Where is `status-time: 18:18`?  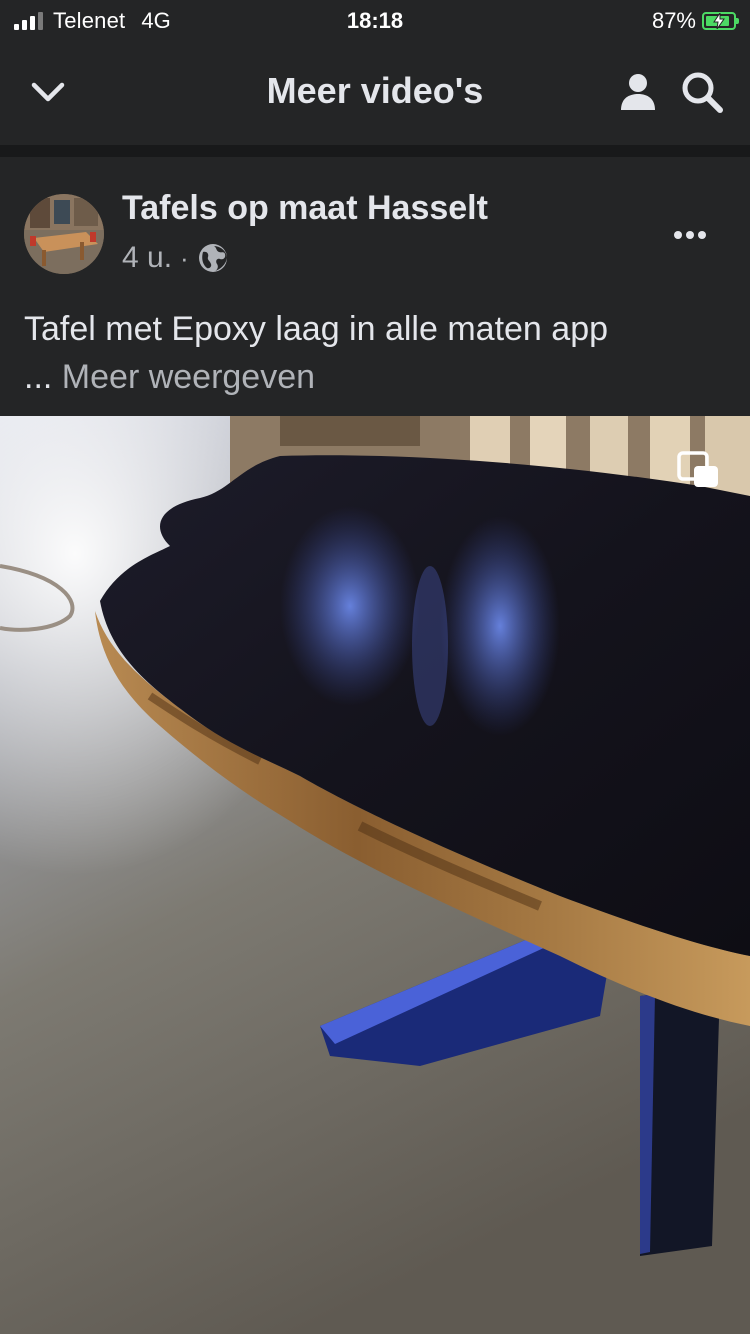 status-time: 18:18 is located at coordinates (375, 20).